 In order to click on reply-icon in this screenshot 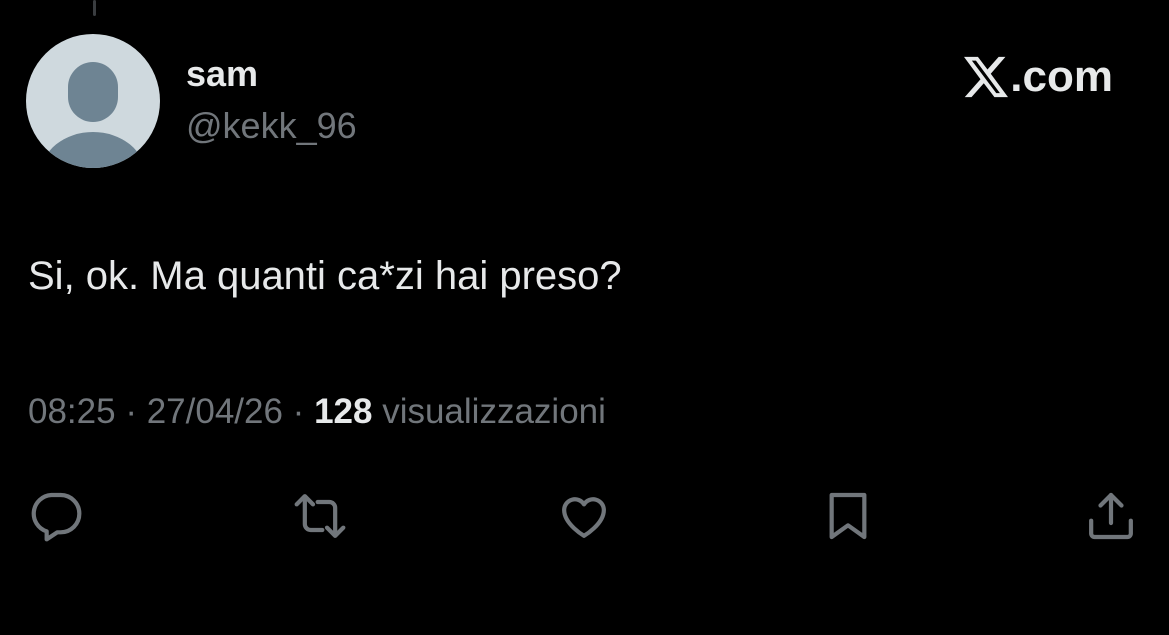, I will do `click(56, 517)`.